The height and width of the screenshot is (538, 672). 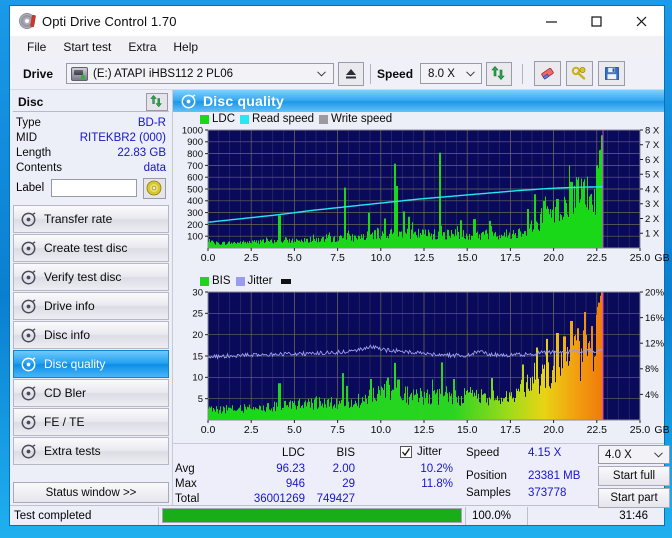 I want to click on disc-row-type: Type BD-R, so click(x=91, y=122).